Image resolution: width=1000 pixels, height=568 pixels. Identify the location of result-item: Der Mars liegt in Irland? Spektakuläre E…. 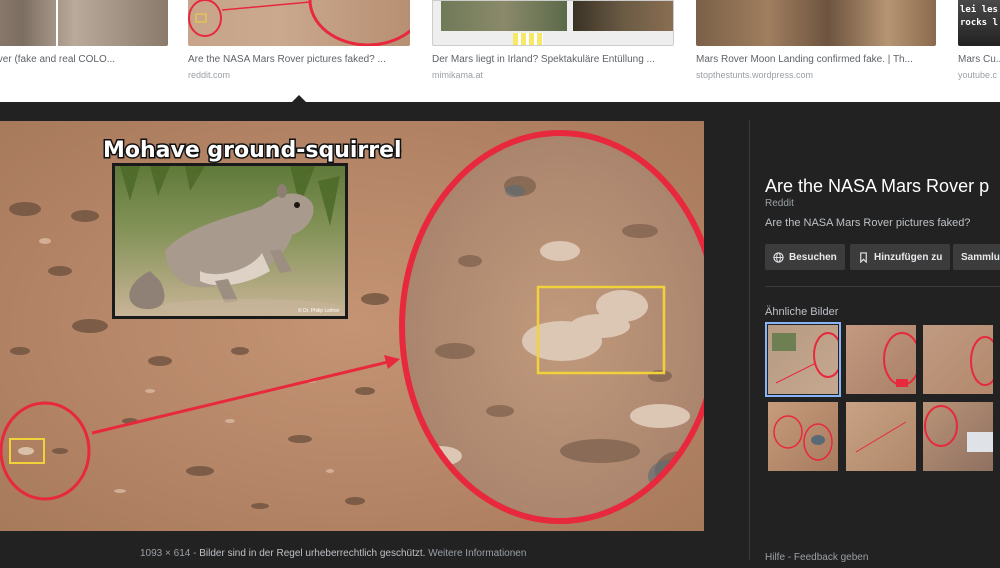
(553, 51).